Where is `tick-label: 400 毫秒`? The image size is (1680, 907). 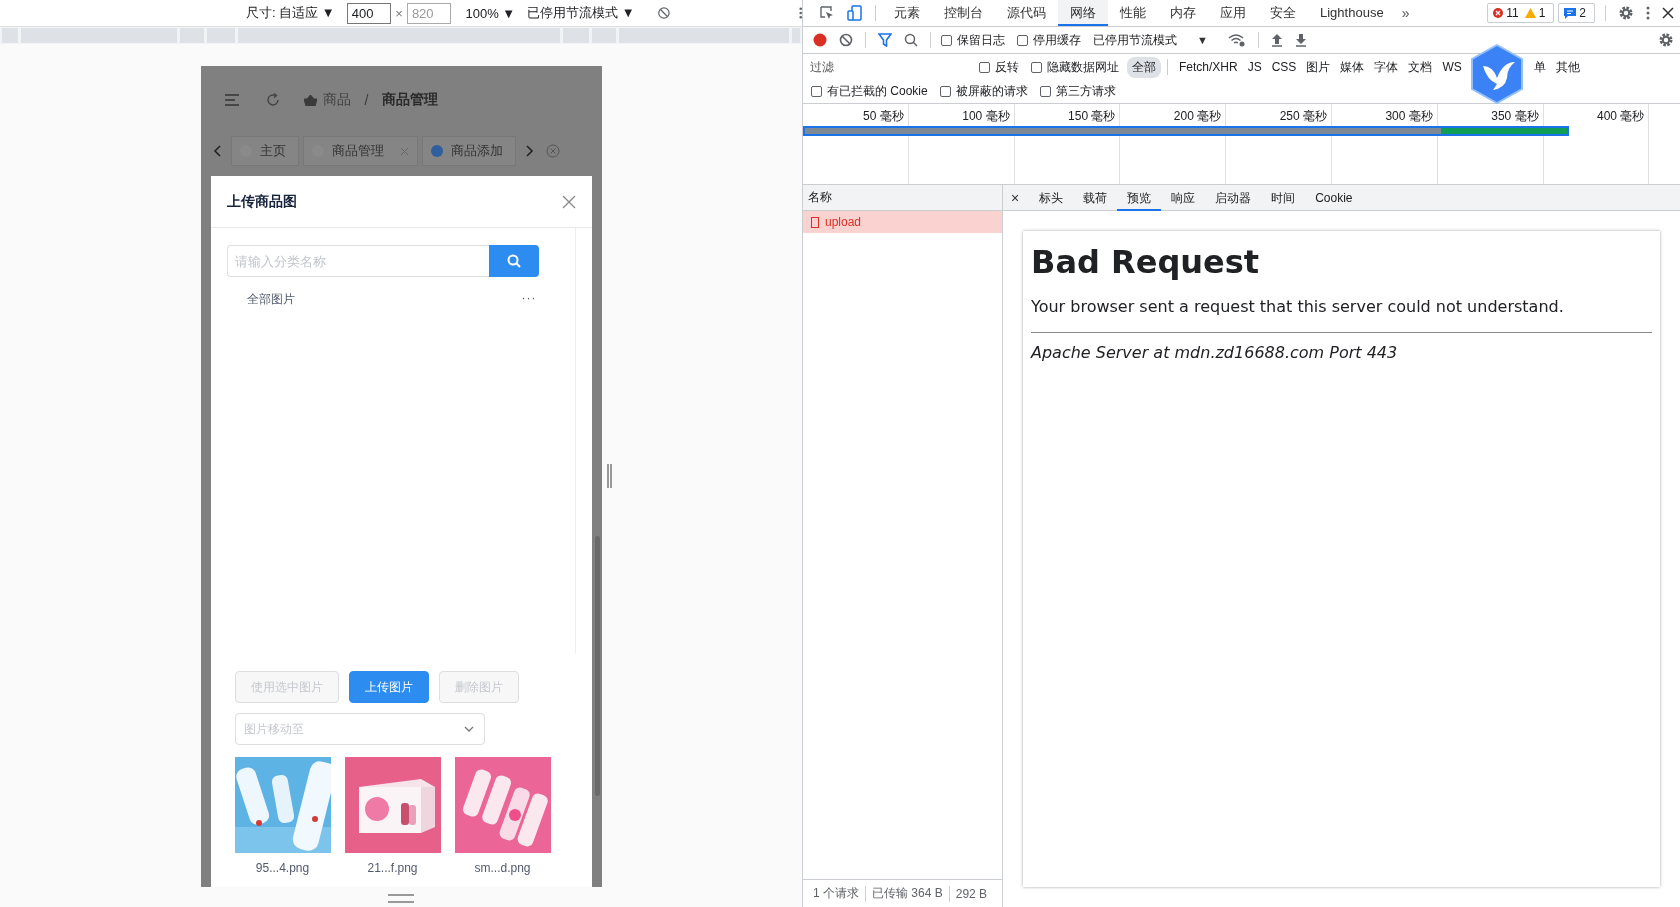
tick-label: 400 毫秒 is located at coordinates (1621, 116).